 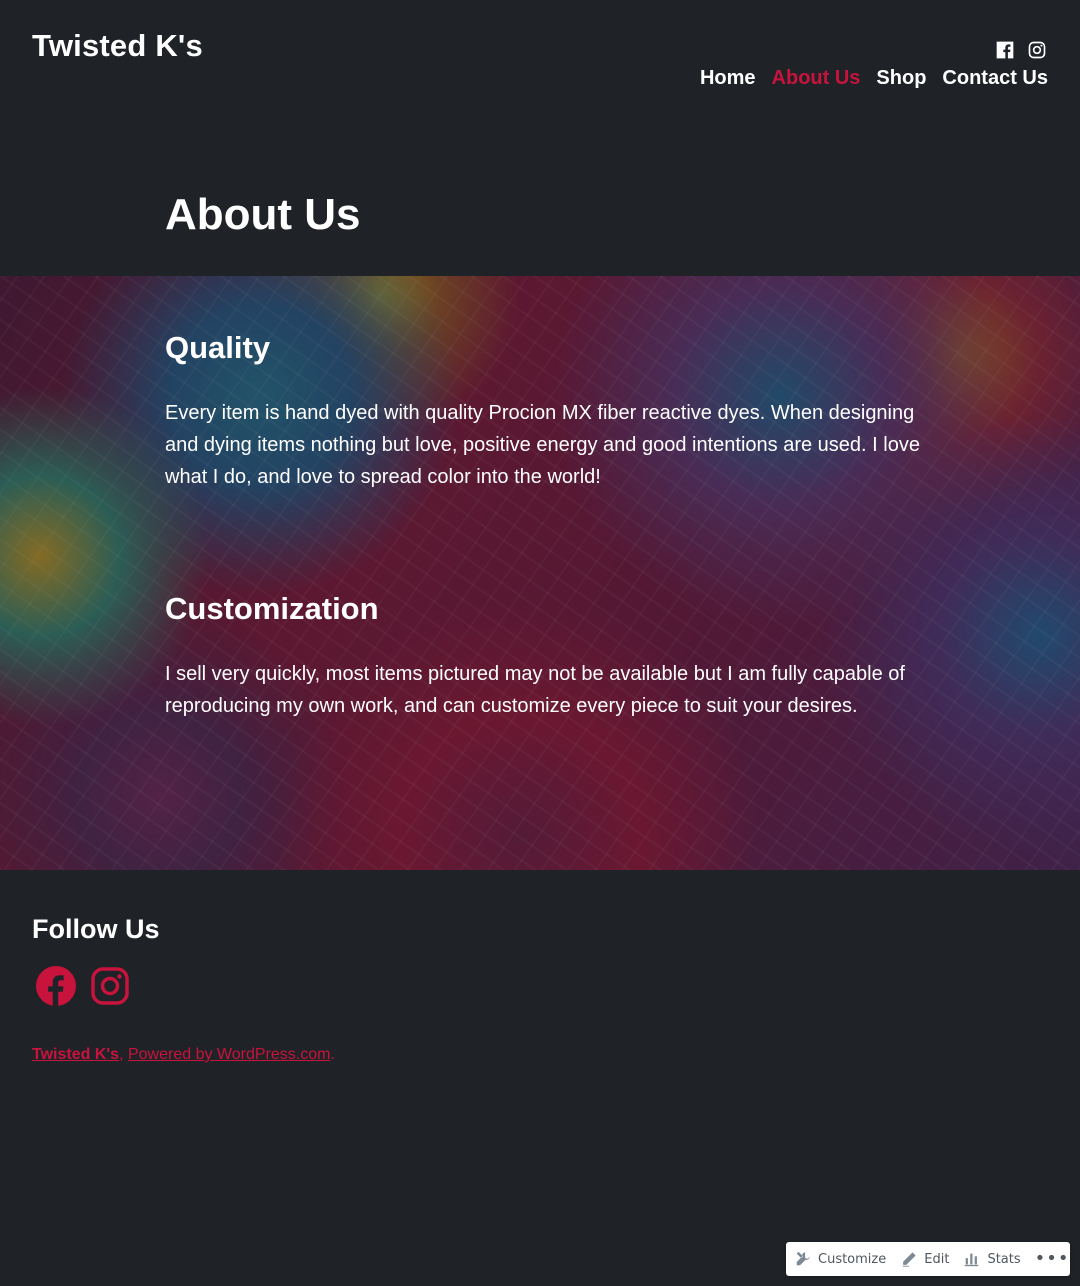 What do you see at coordinates (1021, 52) in the screenshot?
I see `header-social-links` at bounding box center [1021, 52].